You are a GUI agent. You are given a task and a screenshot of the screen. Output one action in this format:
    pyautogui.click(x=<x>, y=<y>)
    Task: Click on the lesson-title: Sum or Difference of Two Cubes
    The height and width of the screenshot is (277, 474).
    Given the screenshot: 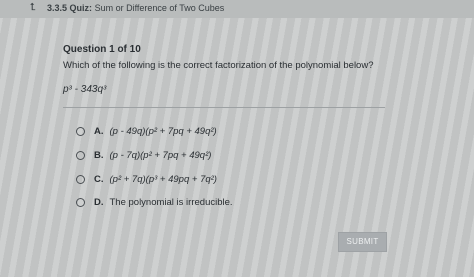 What is the action you would take?
    pyautogui.click(x=159, y=8)
    